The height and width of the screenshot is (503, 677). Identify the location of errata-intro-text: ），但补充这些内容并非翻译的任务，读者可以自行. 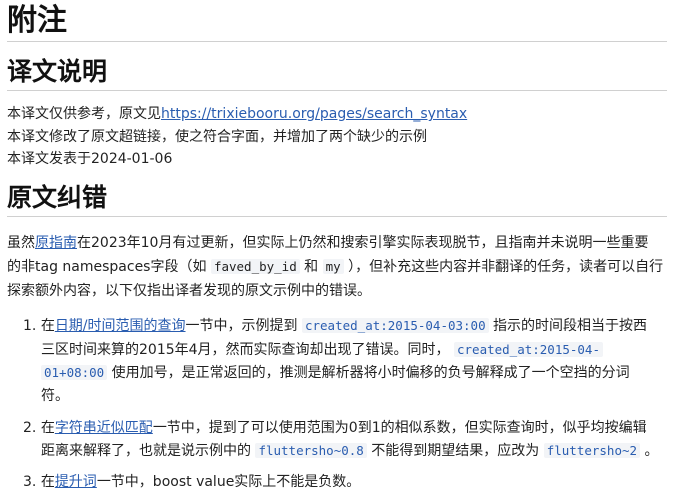
(503, 267).